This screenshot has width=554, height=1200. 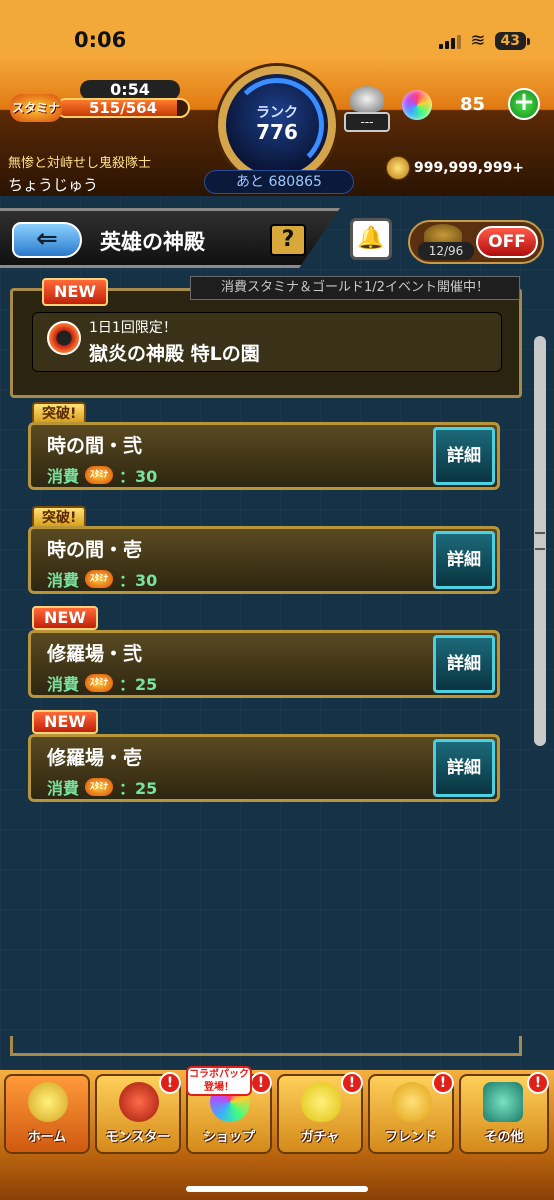 I want to click on off-button: OFF, so click(x=507, y=242).